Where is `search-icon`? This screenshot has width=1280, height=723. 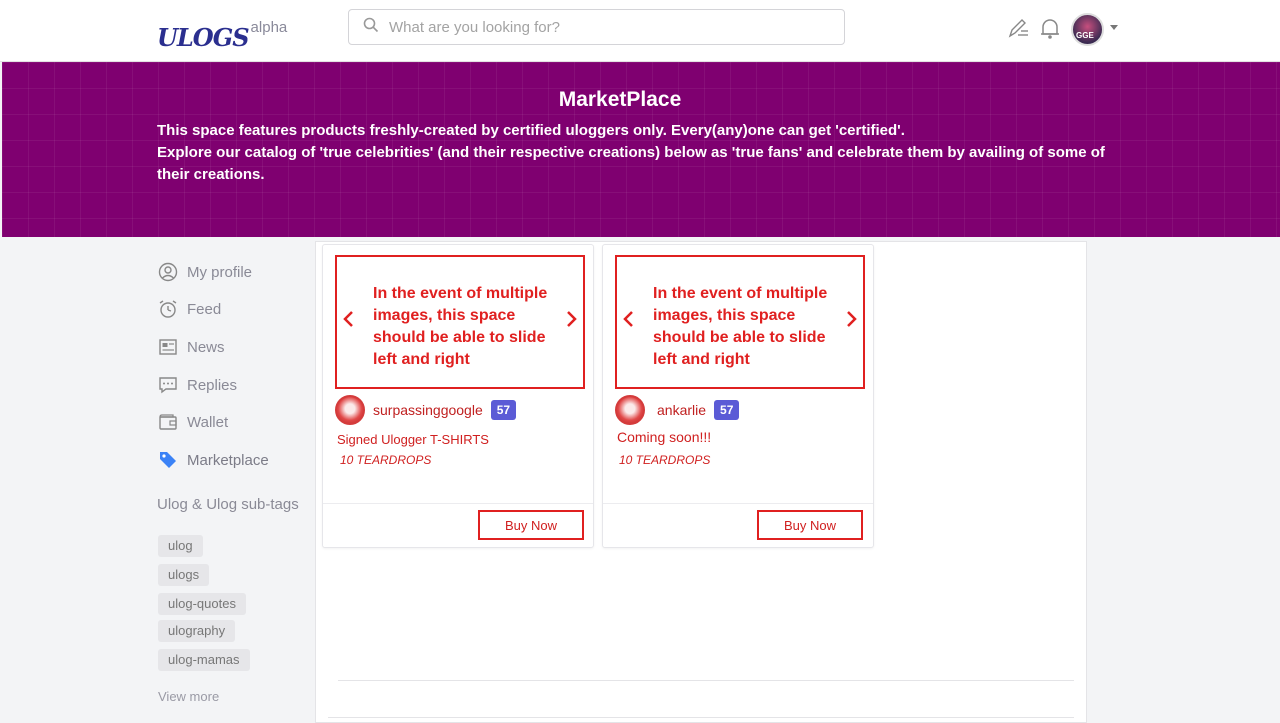 search-icon is located at coordinates (371, 27).